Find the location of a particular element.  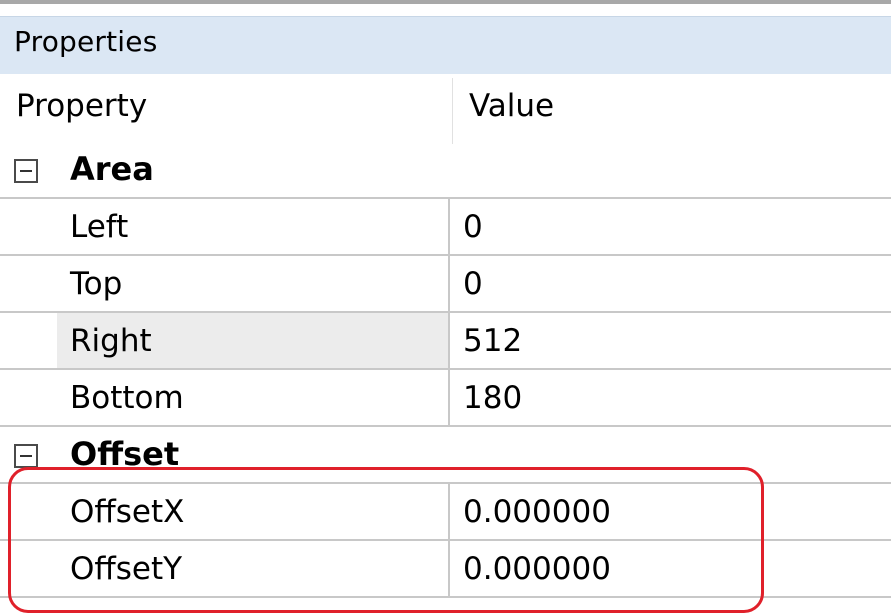

properties-panel-header: Properties is located at coordinates (445, 45).